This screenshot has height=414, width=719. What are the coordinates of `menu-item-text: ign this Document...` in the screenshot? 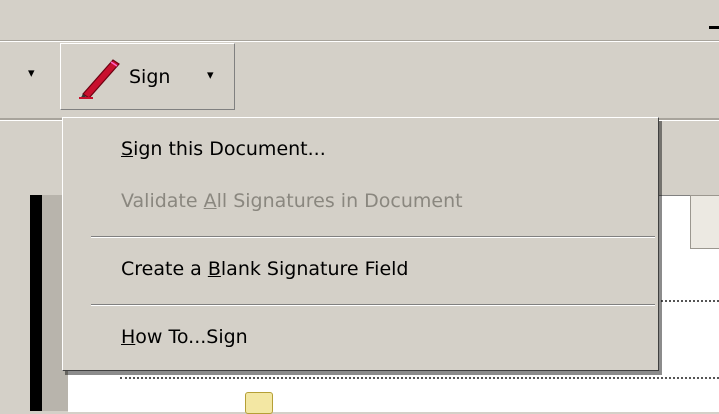 It's located at (229, 149).